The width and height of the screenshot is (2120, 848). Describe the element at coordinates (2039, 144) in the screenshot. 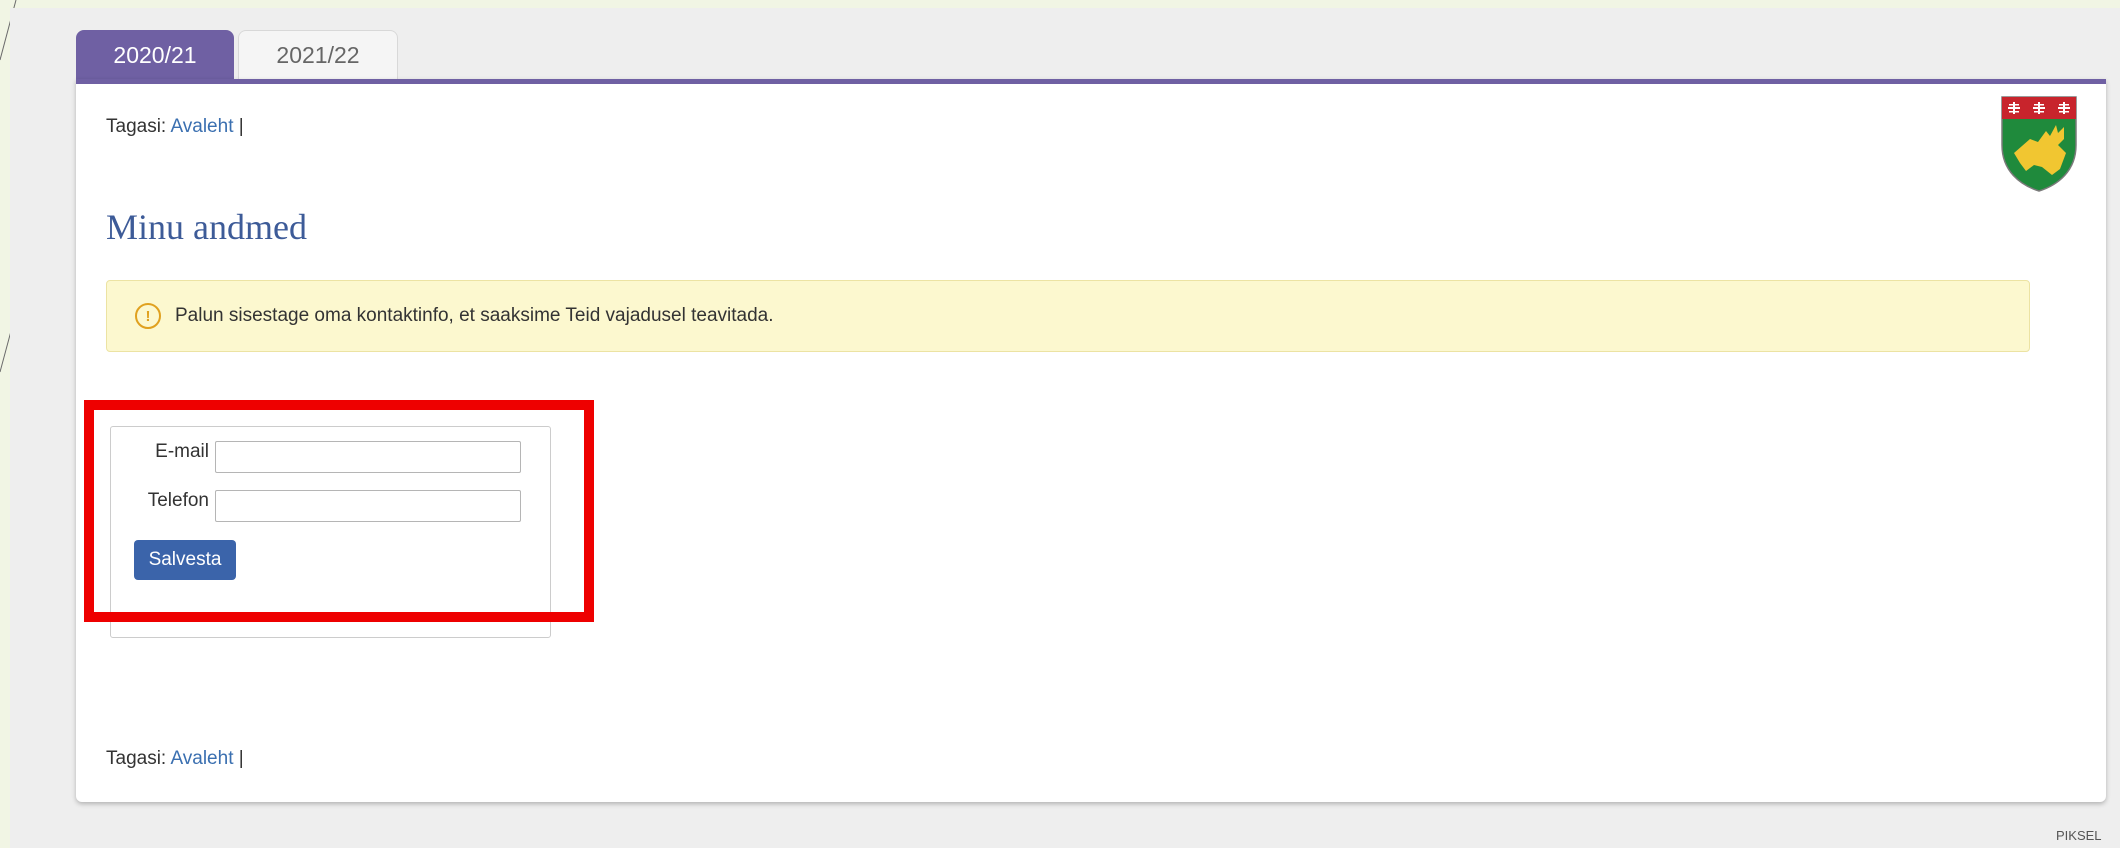

I see `coat-of-arms-icon` at that location.